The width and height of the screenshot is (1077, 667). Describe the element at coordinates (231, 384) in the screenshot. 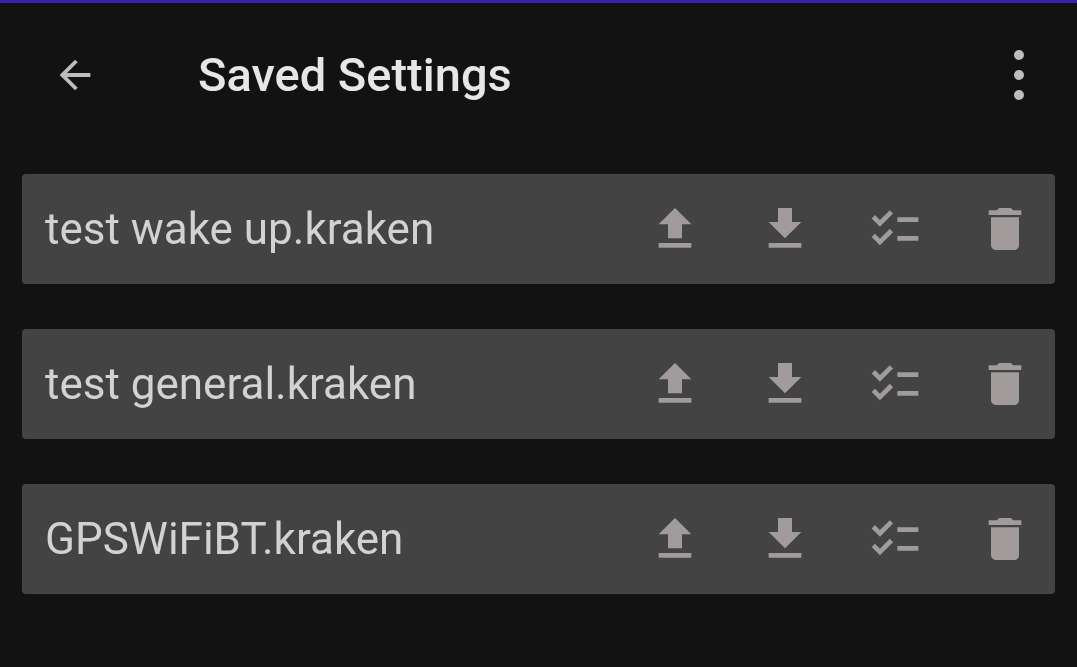

I see `file-name: test general.kraken` at that location.